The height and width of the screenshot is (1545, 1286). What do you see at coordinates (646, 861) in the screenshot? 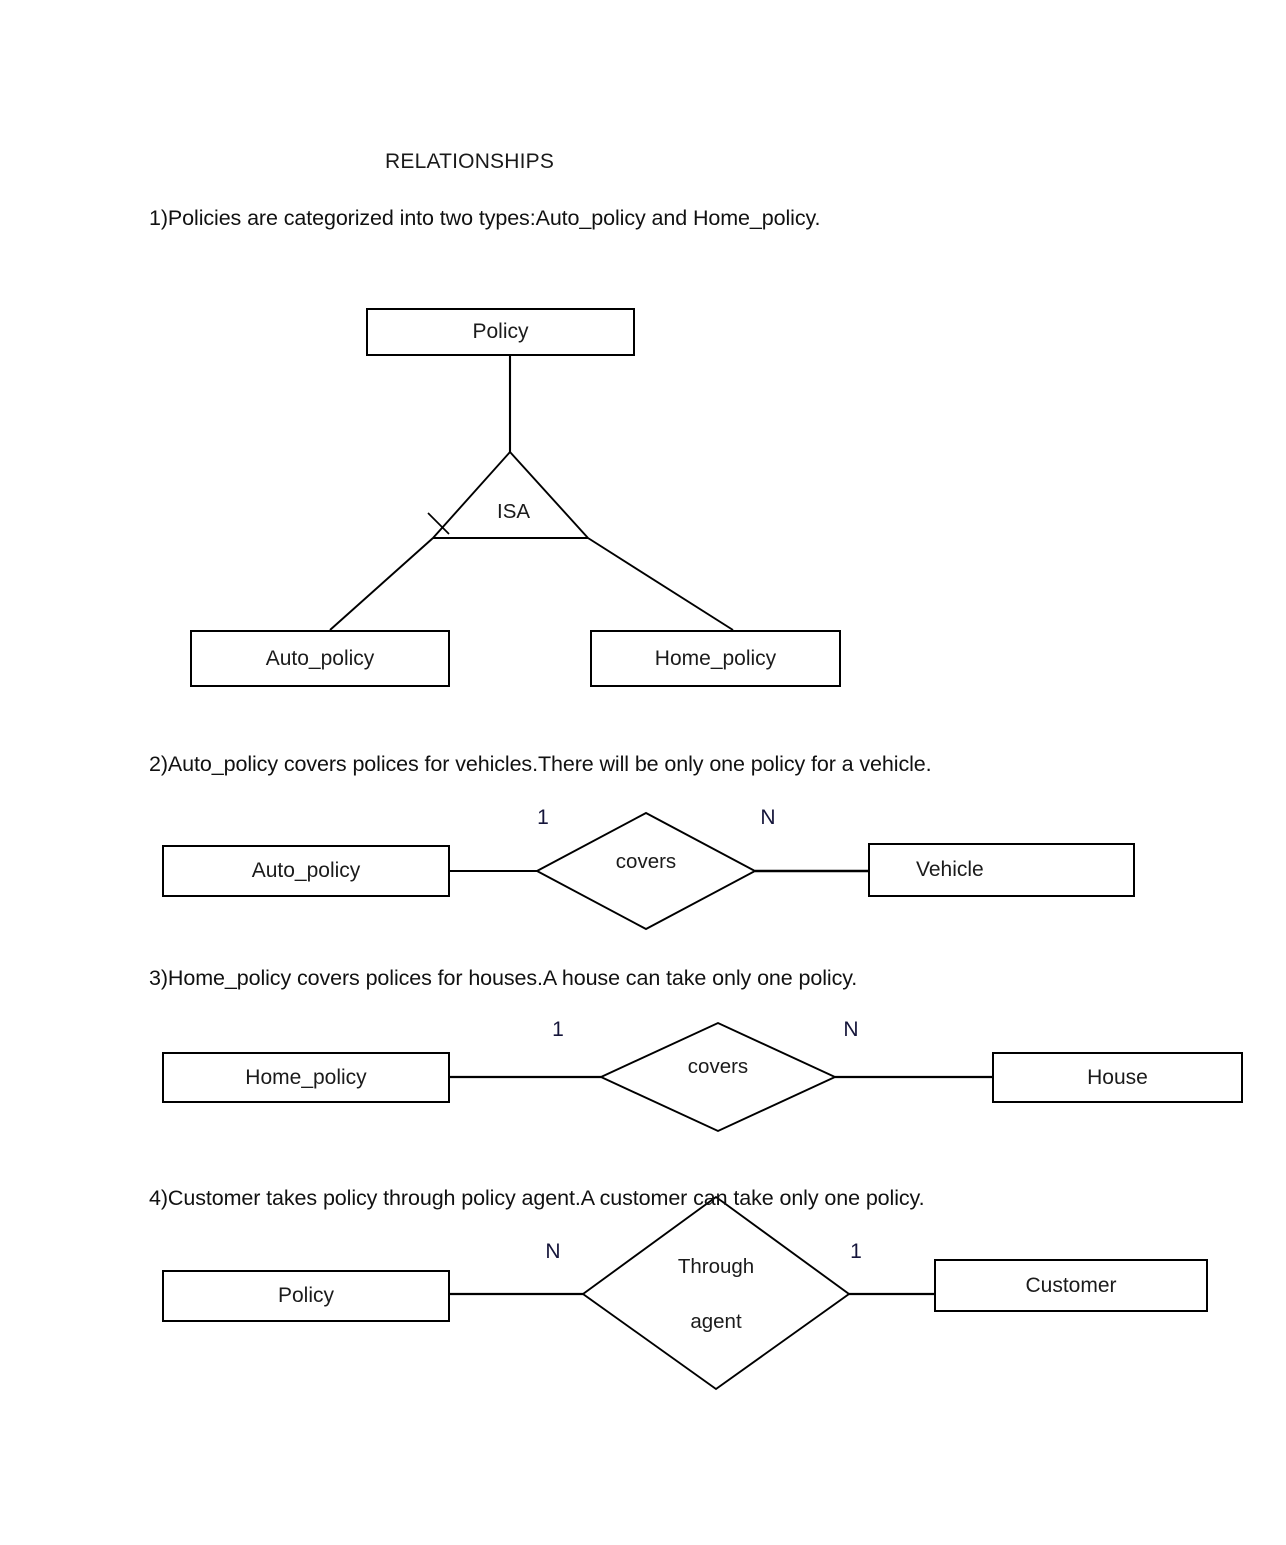
I see `relationship-label-covers-vehicle: covers` at bounding box center [646, 861].